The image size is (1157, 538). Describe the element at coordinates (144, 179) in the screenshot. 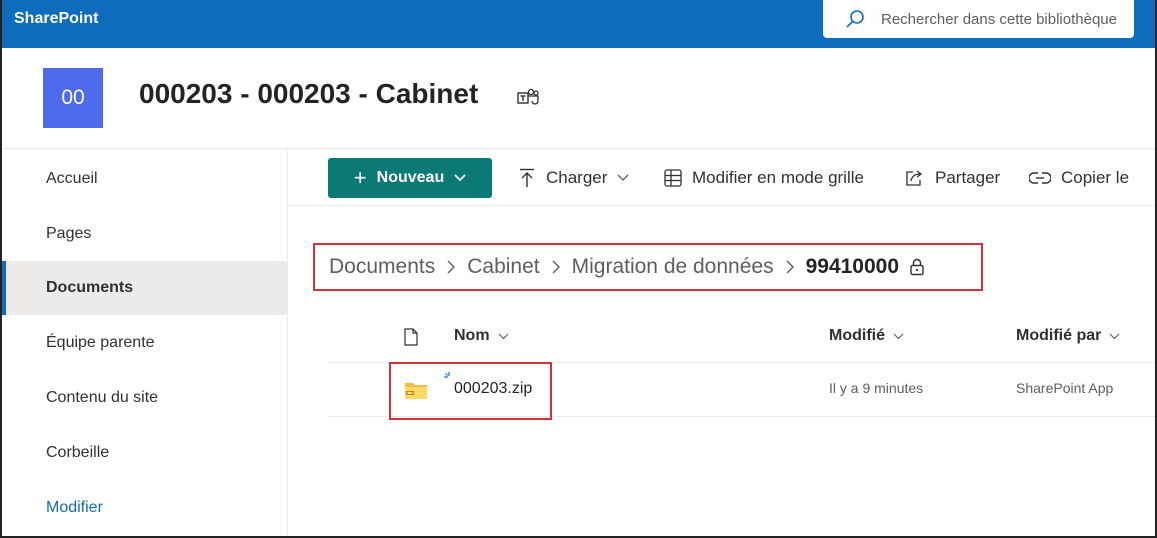

I see `nav-item-accueil: Accueil` at that location.